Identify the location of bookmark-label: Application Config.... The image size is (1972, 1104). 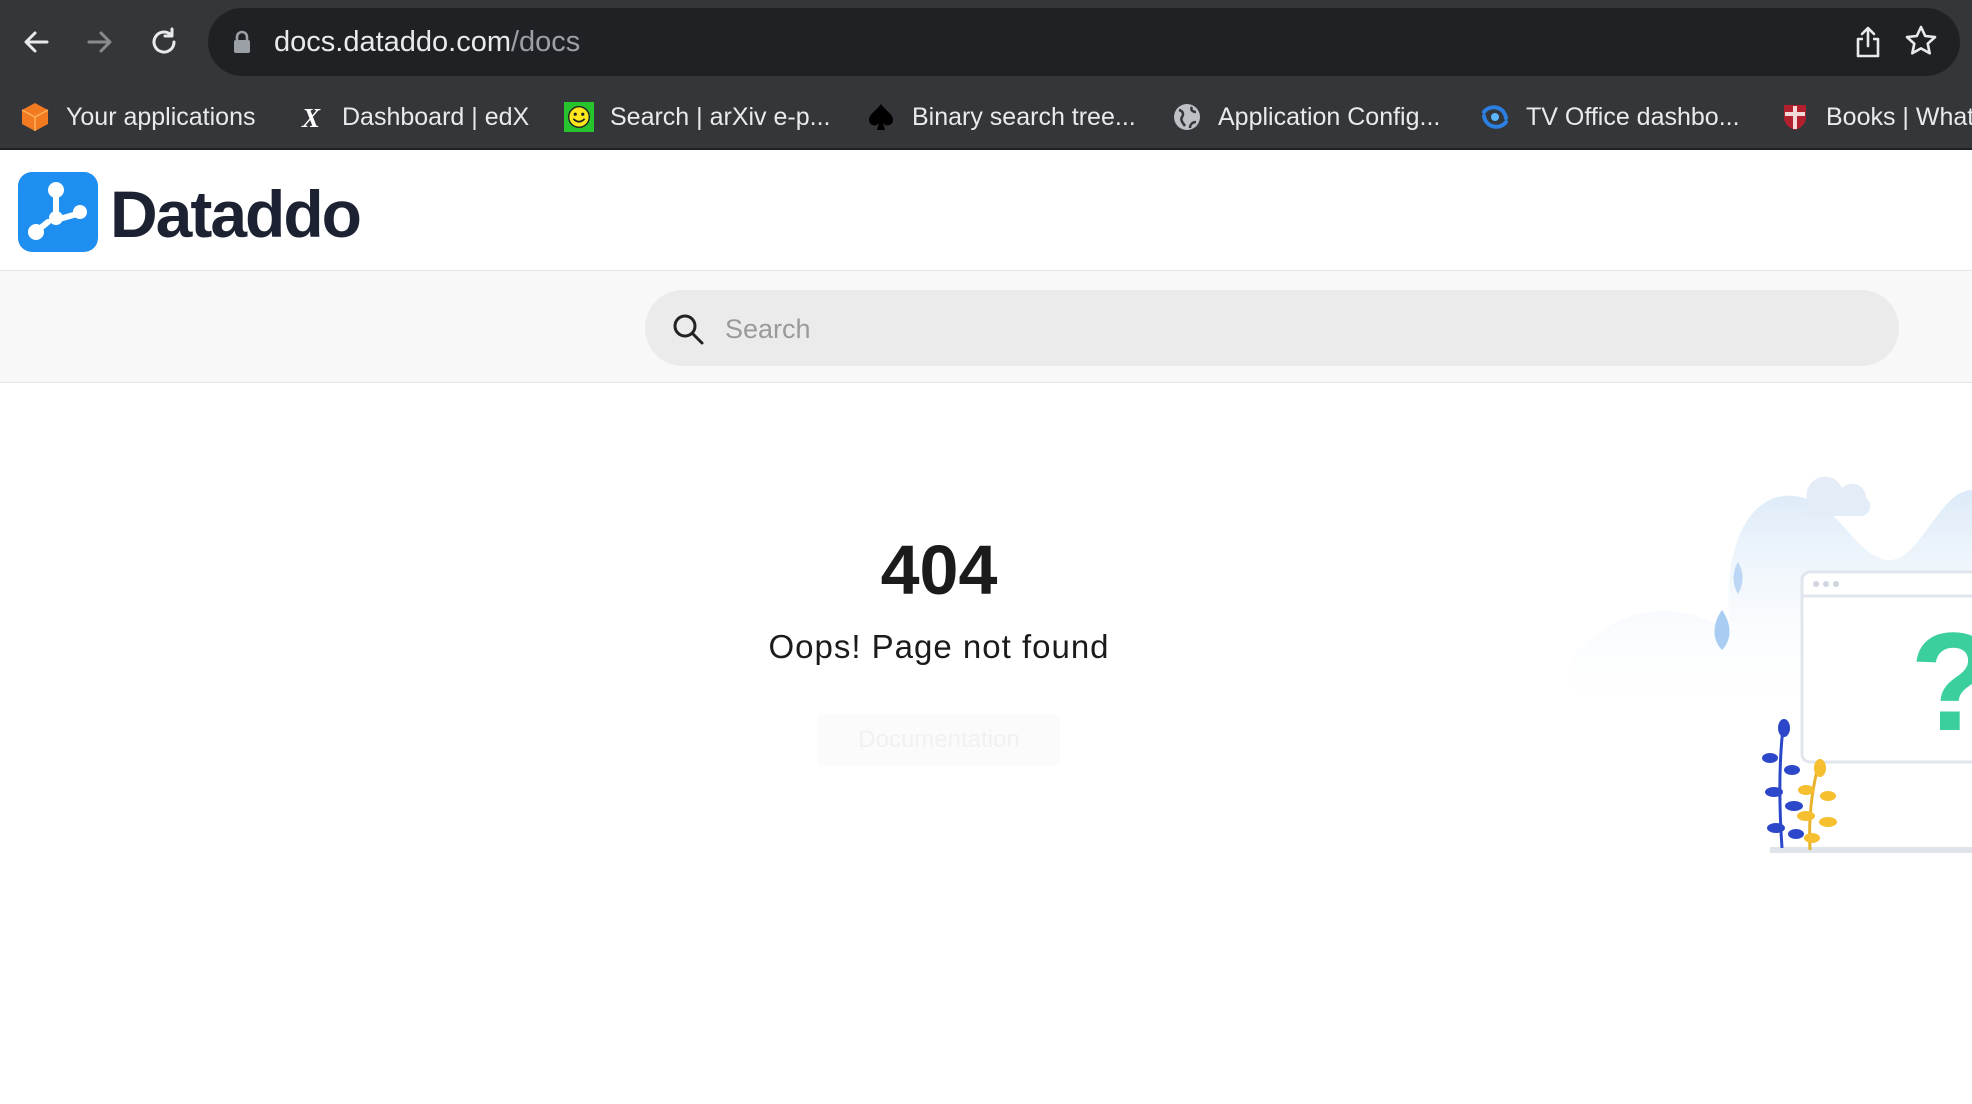
(1329, 116).